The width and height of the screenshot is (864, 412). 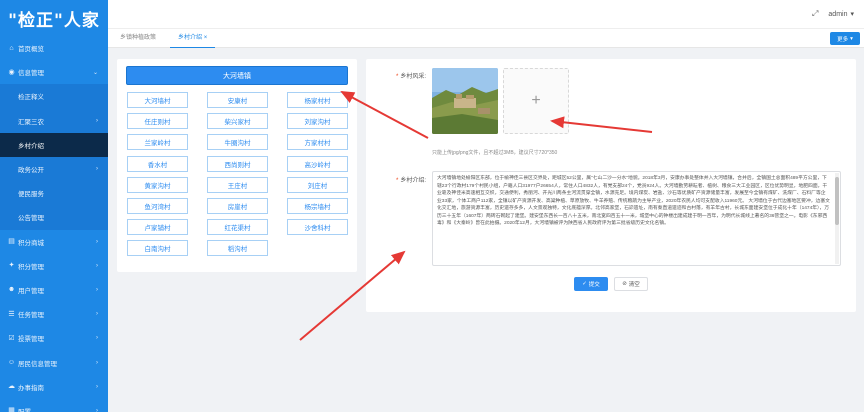 What do you see at coordinates (54, 144) in the screenshot?
I see `sidebar-item-4: 乡村介绍` at bounding box center [54, 144].